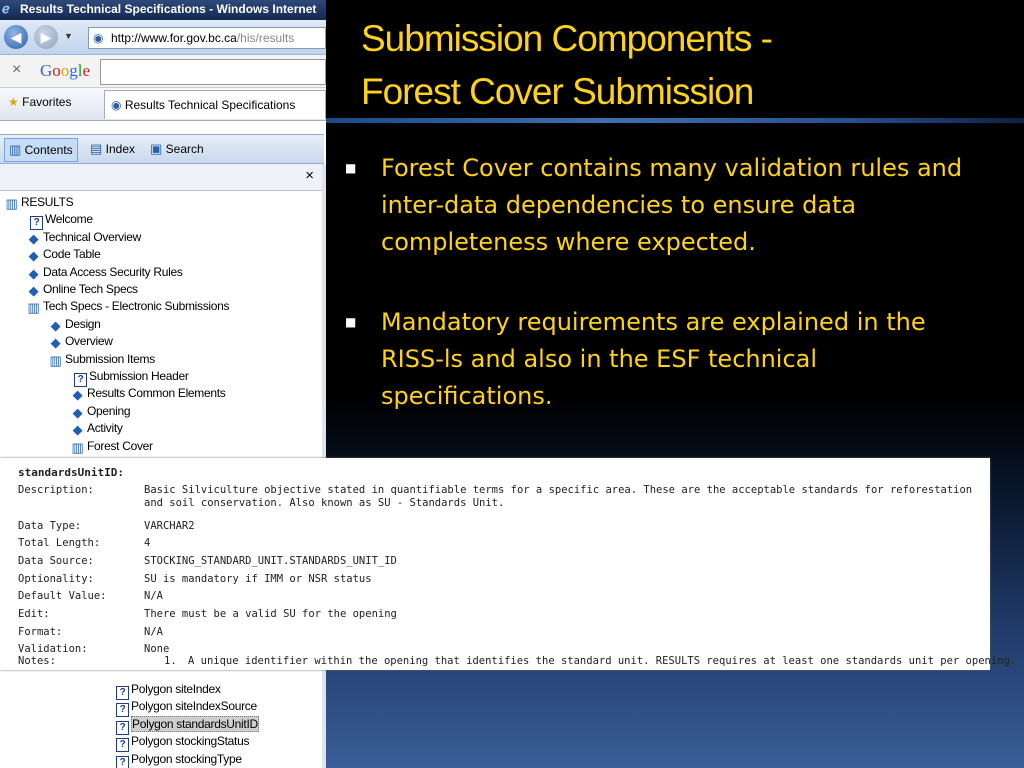 This screenshot has height=768, width=1024. I want to click on help-pane-tabs: ▥ Contents ▤ Index ▣ Search, so click(162, 149).